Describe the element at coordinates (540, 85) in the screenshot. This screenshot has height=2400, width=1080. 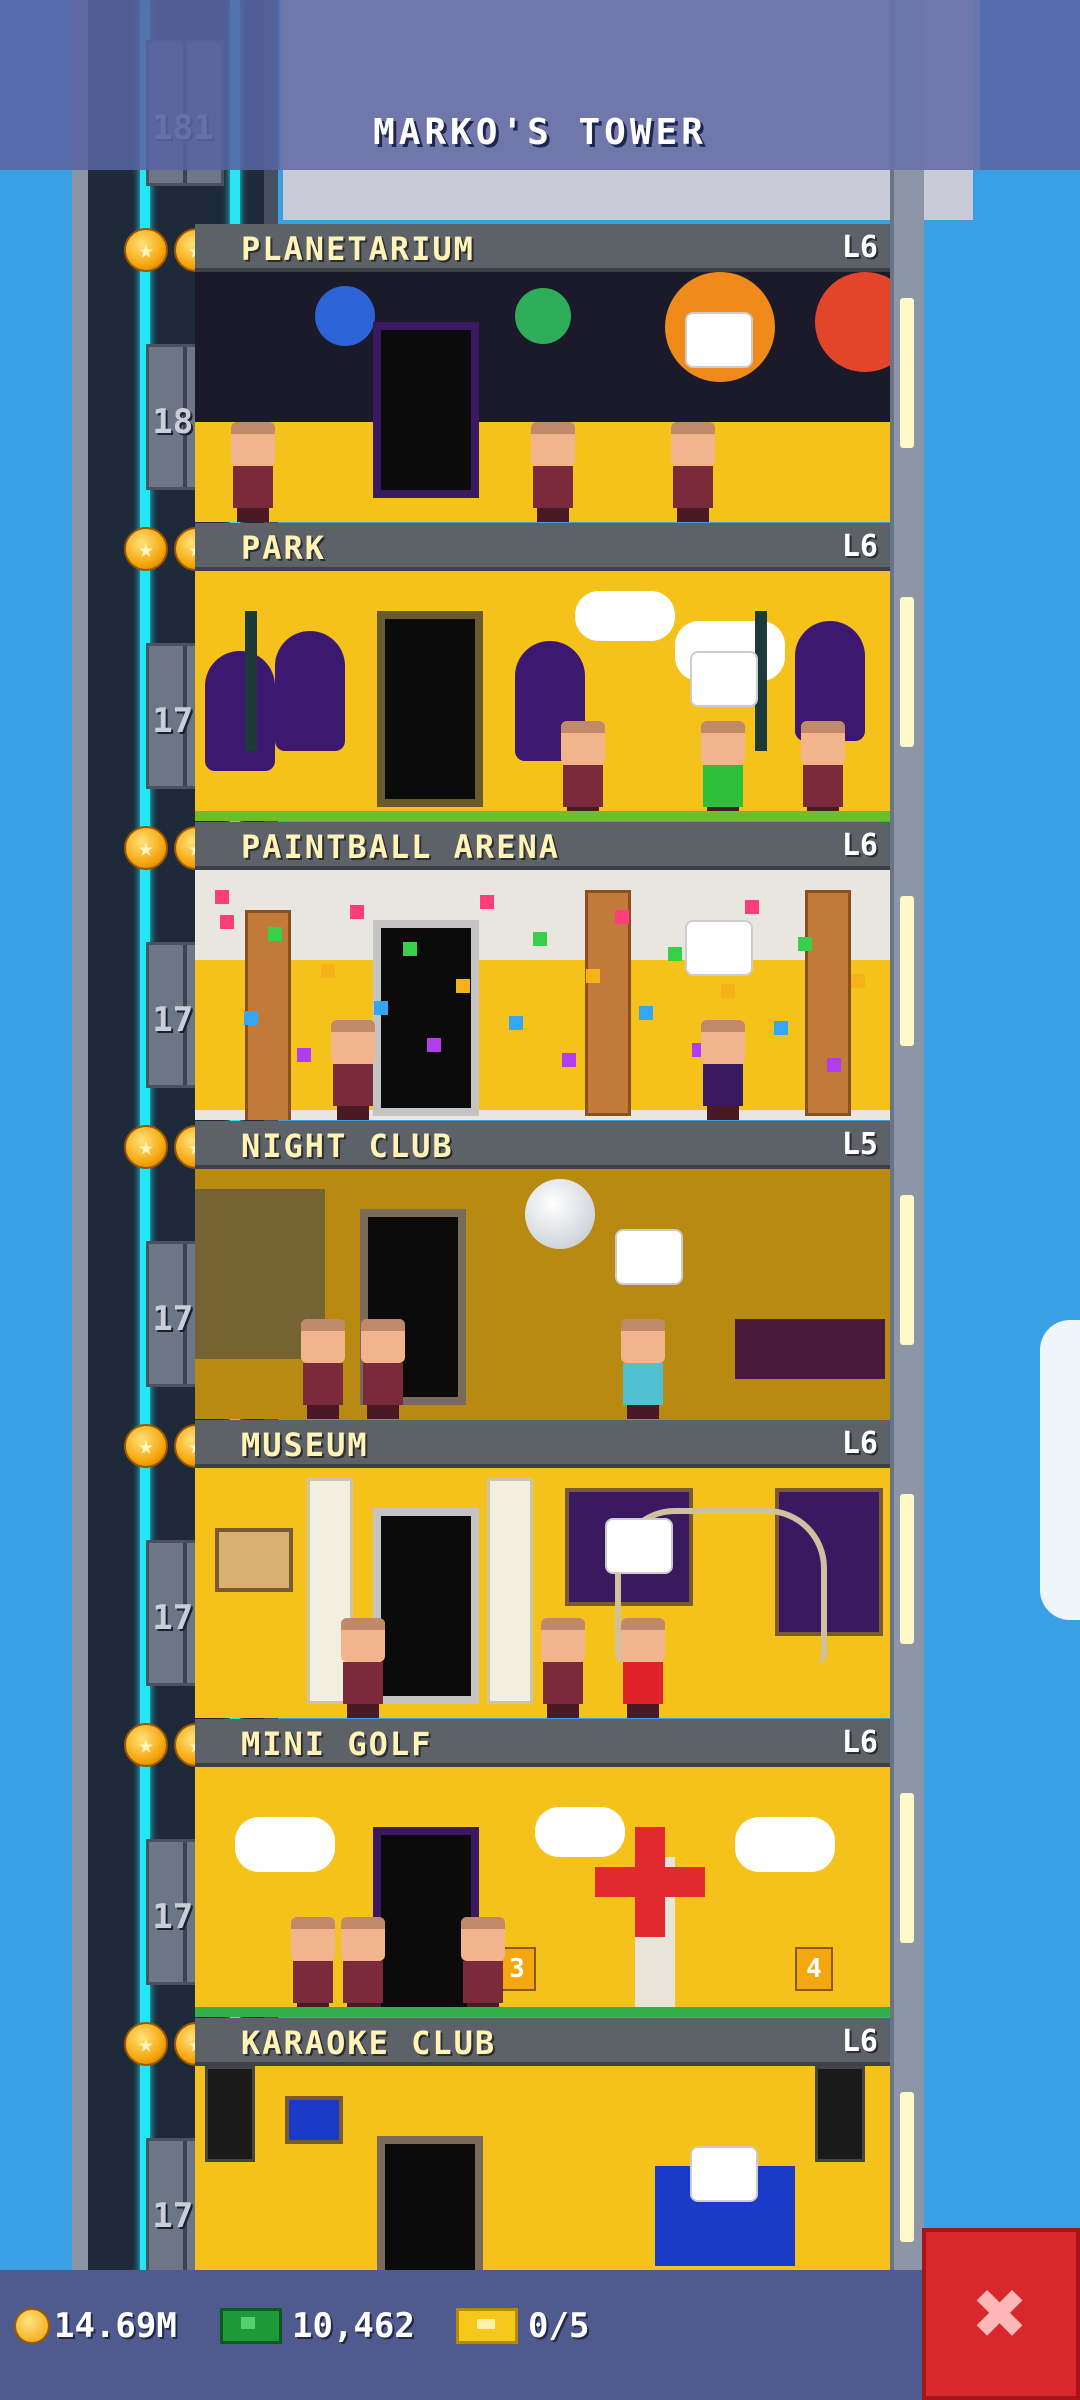
I see `header-bar: MARKO'S TOWER` at that location.